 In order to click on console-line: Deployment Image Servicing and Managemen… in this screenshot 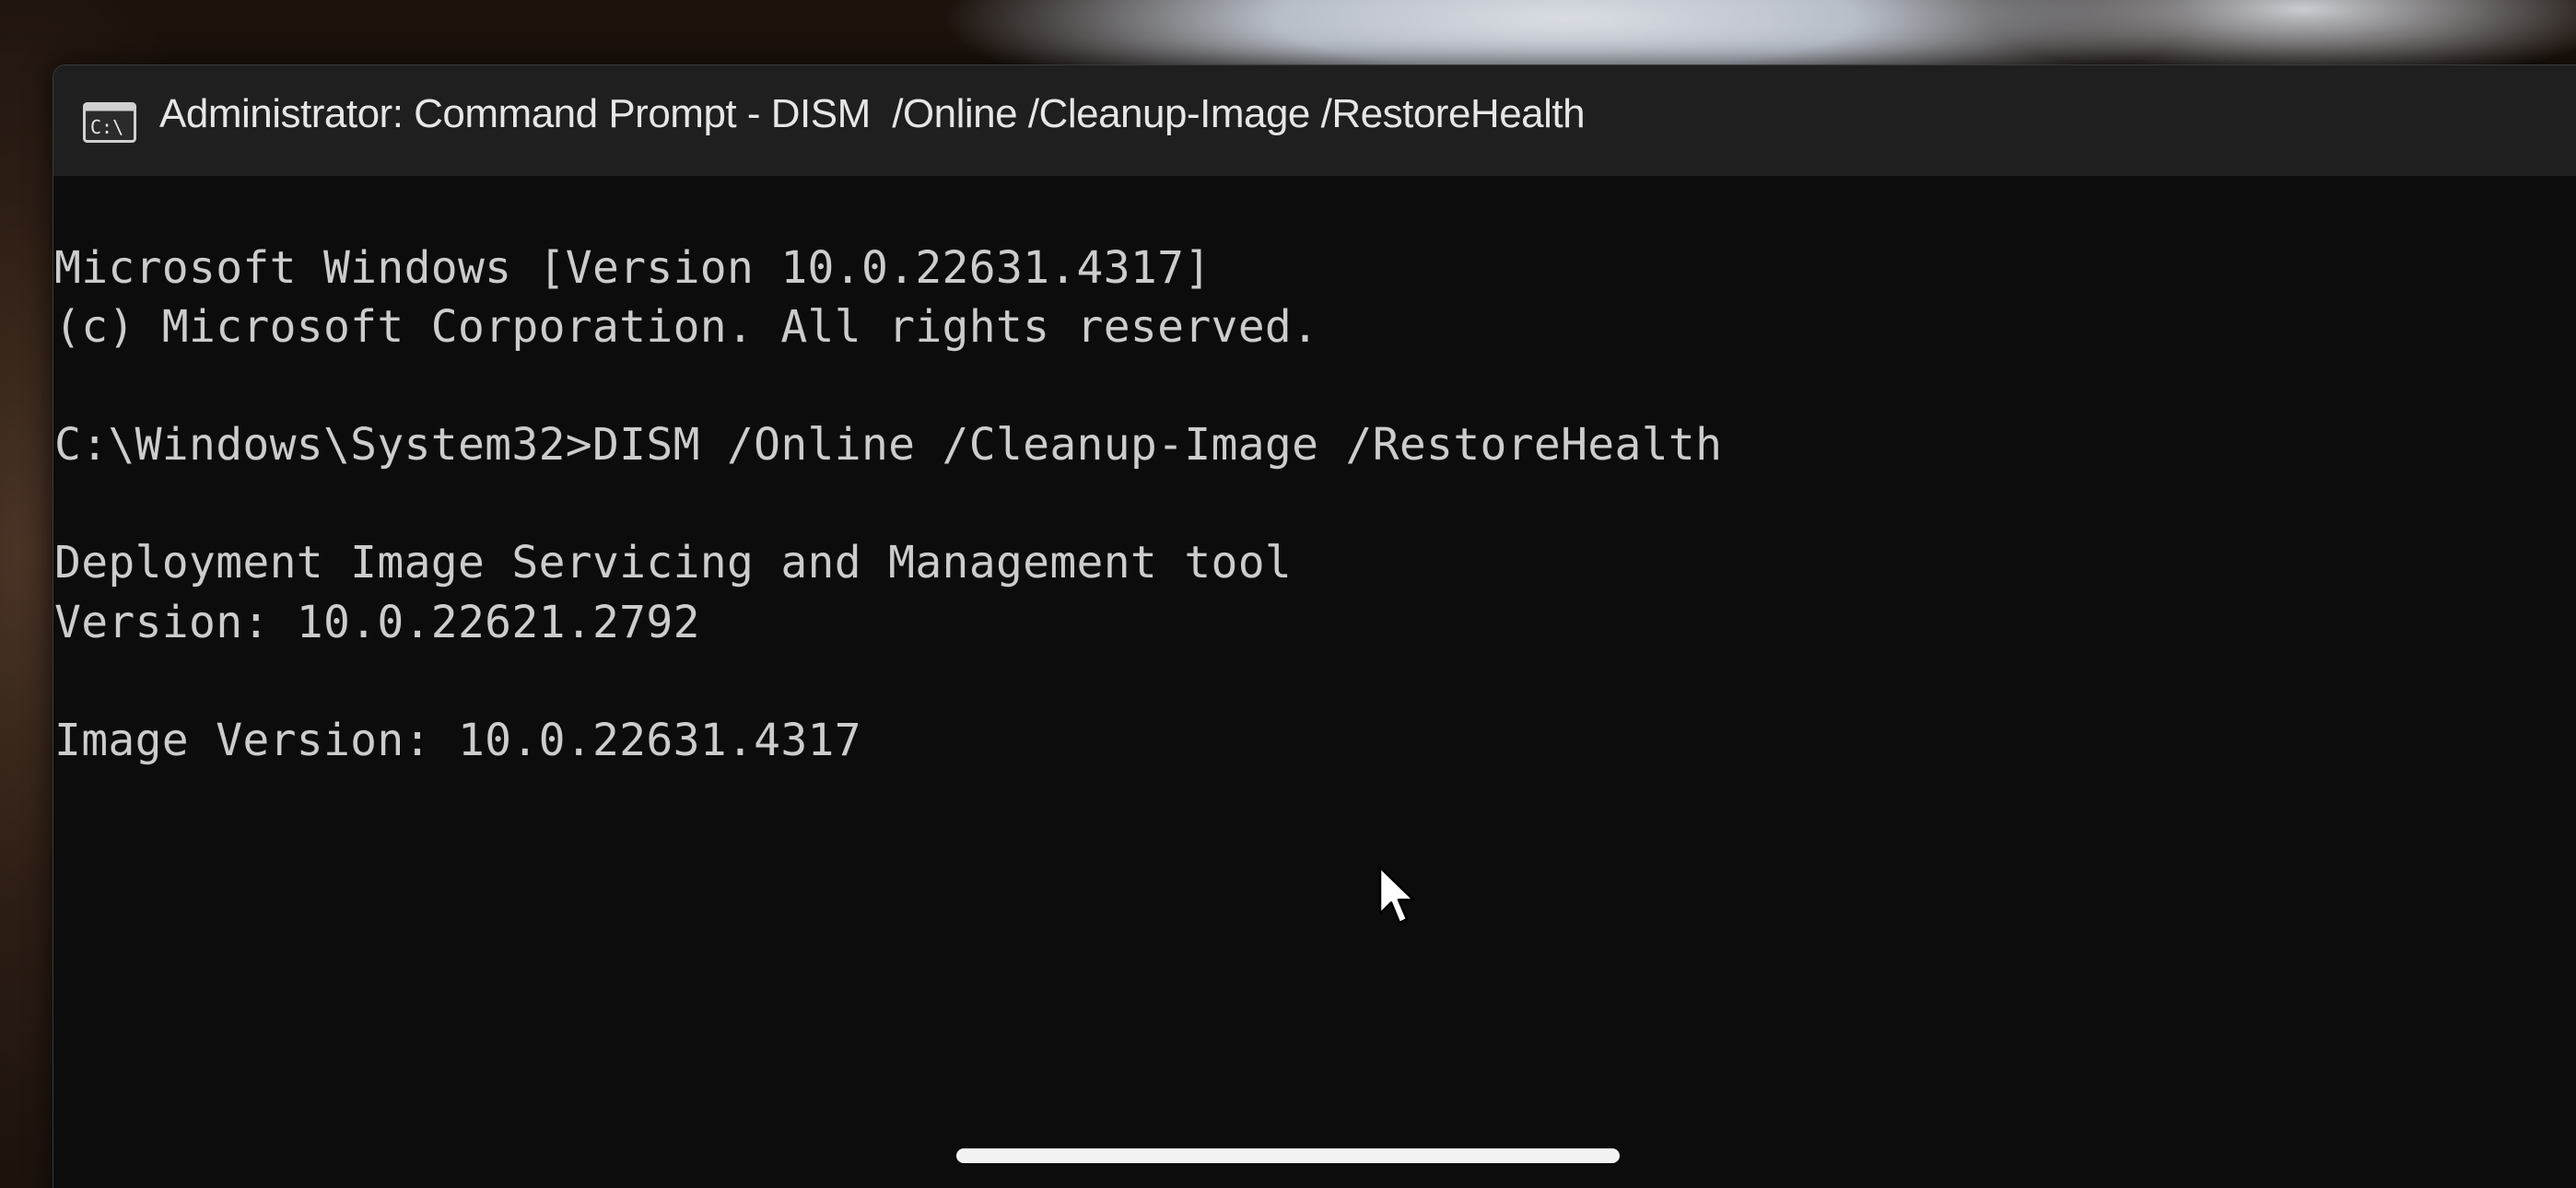, I will do `click(673, 562)`.